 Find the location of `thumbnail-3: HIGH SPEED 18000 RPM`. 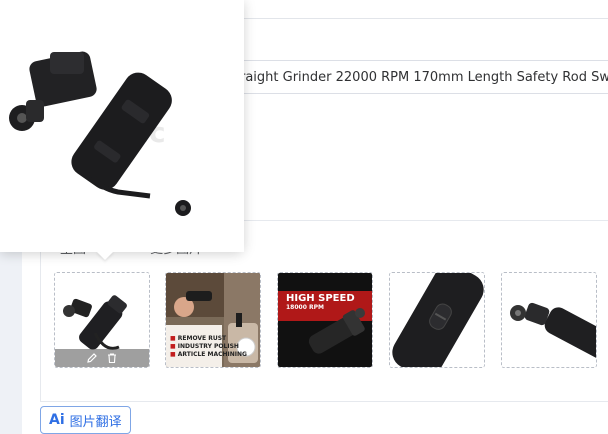

thumbnail-3: HIGH SPEED 18000 RPM is located at coordinates (325, 320).